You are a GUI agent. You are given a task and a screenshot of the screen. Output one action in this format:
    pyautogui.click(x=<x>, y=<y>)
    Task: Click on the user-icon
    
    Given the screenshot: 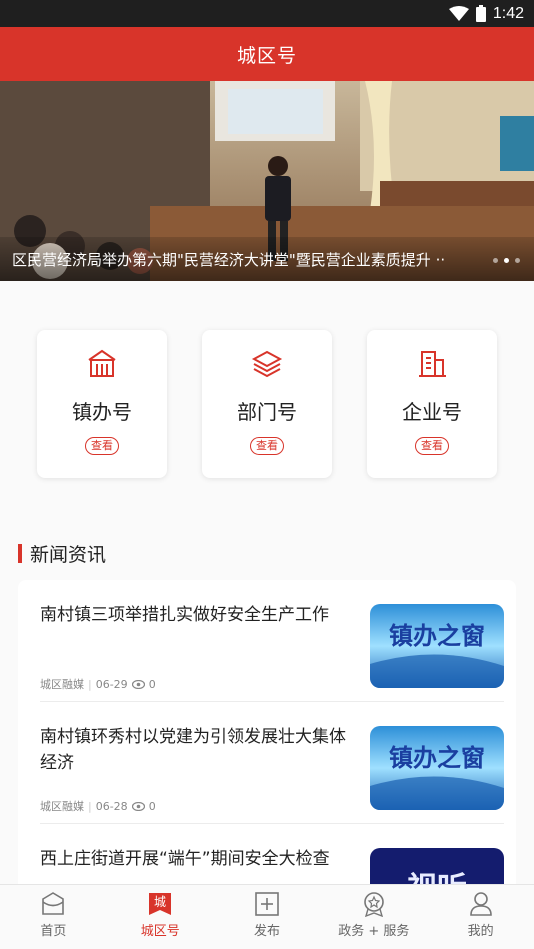 What is the action you would take?
    pyautogui.click(x=480, y=904)
    